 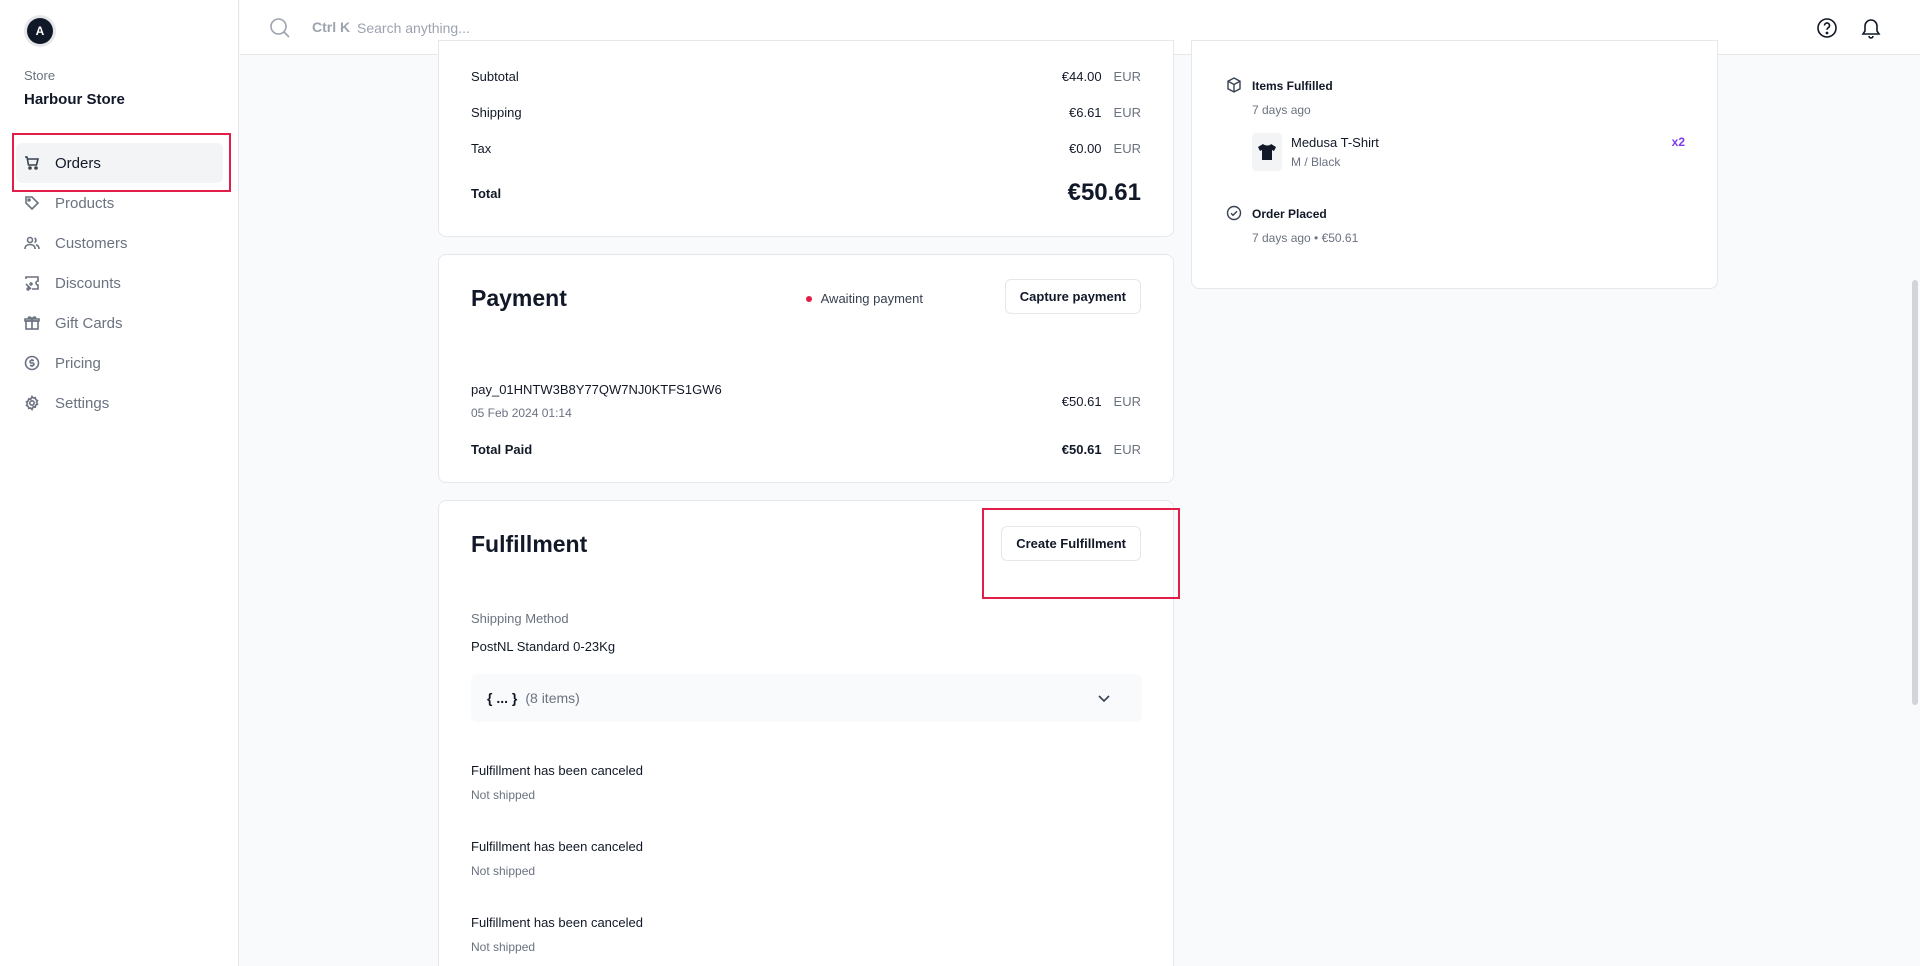 What do you see at coordinates (543, 646) in the screenshot?
I see `shipping-method-value: PostNL Standard 0-23Kg` at bounding box center [543, 646].